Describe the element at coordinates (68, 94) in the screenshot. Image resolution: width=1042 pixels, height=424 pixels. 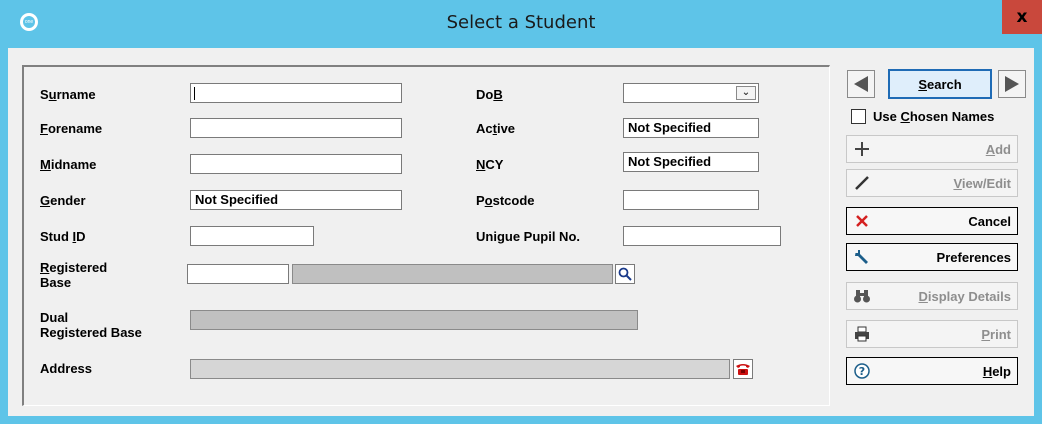
I see `surname-label: Surname` at that location.